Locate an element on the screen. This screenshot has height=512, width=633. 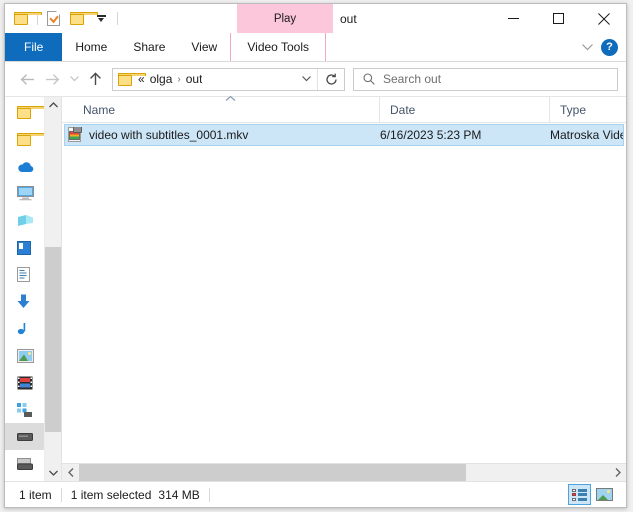
sidebar-item-downloads is located at coordinates (25, 301).